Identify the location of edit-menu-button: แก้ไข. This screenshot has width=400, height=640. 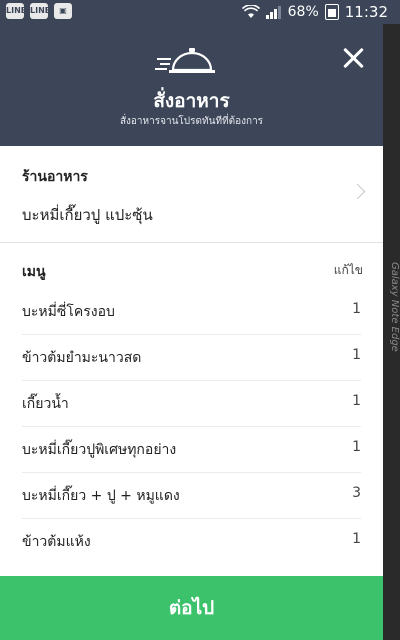
(348, 270).